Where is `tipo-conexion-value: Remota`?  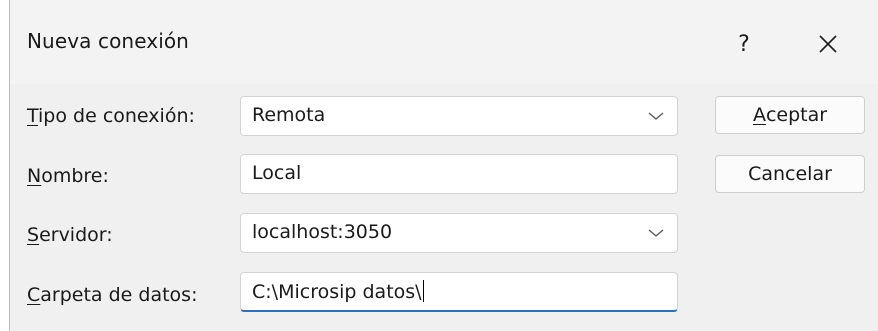
tipo-conexion-value: Remota is located at coordinates (289, 115).